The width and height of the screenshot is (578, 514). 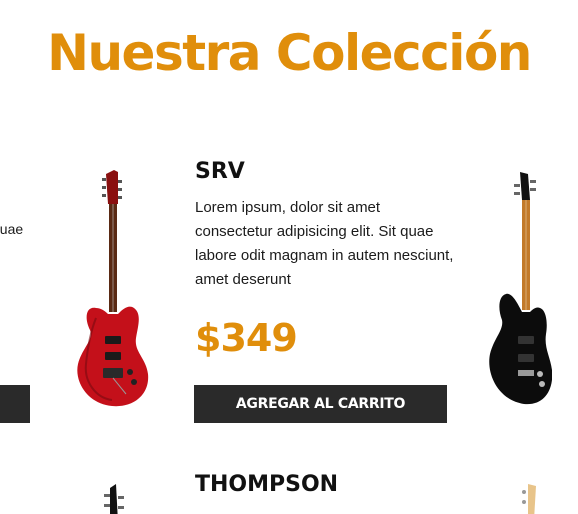 I want to click on second-row-next-product-image, so click(x=529, y=497).